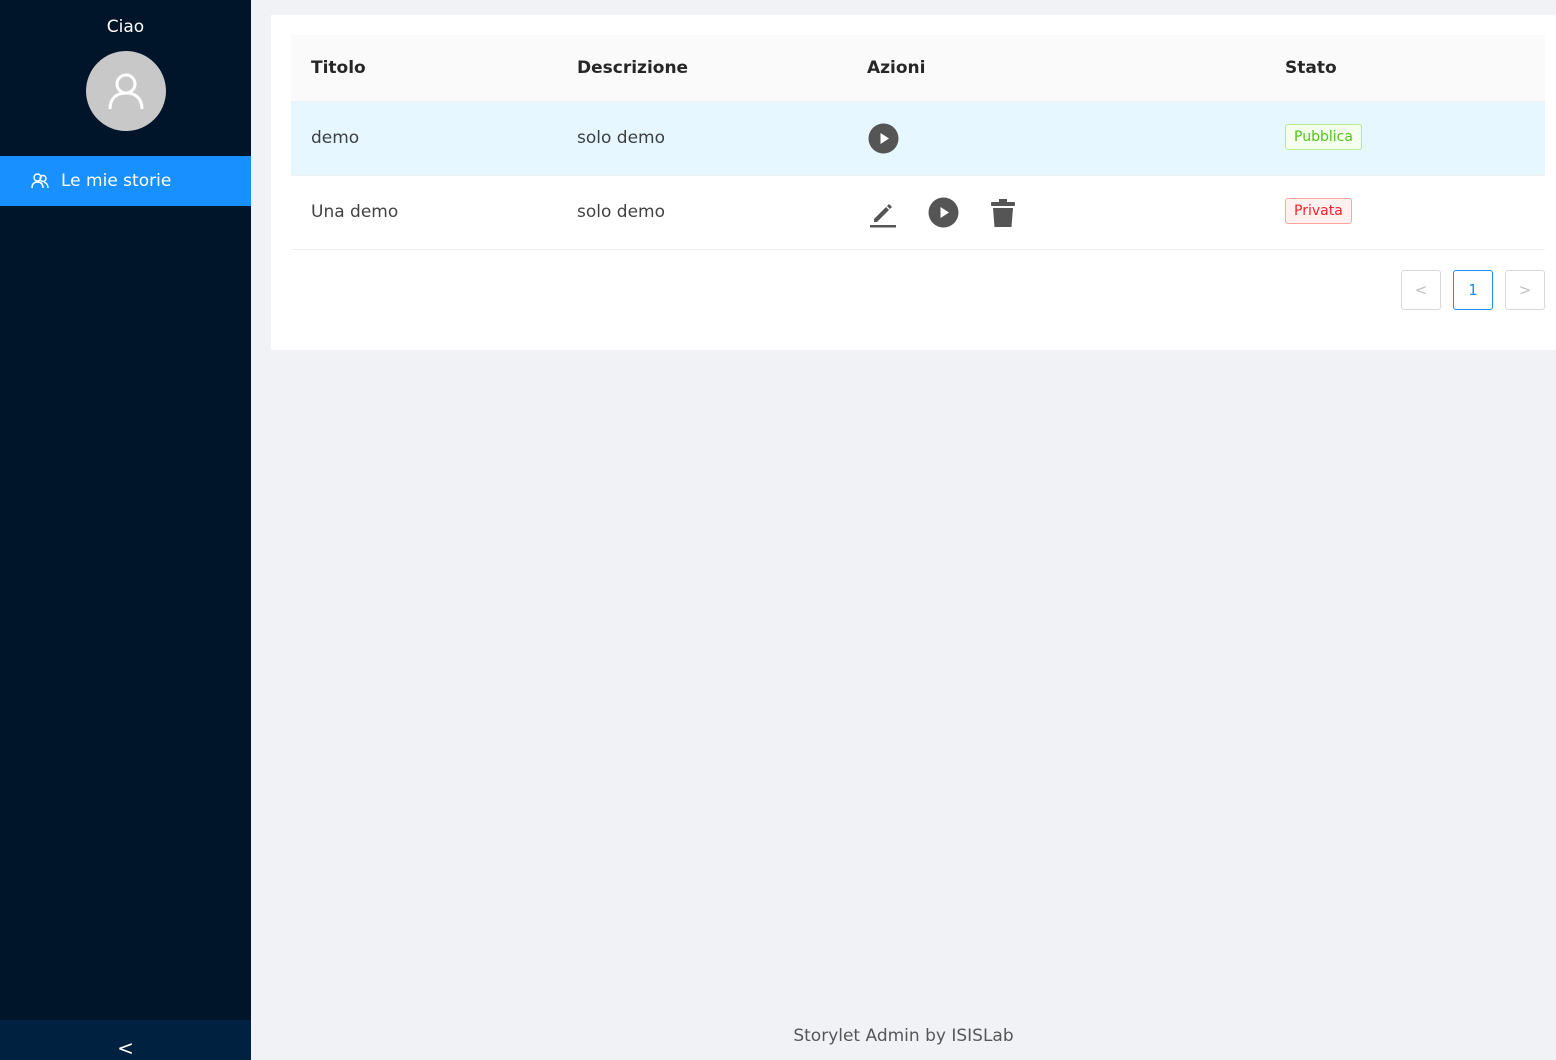 This screenshot has height=1060, width=1556. I want to click on table-header: Titolo Descrizione Azioni Stato, so click(918, 68).